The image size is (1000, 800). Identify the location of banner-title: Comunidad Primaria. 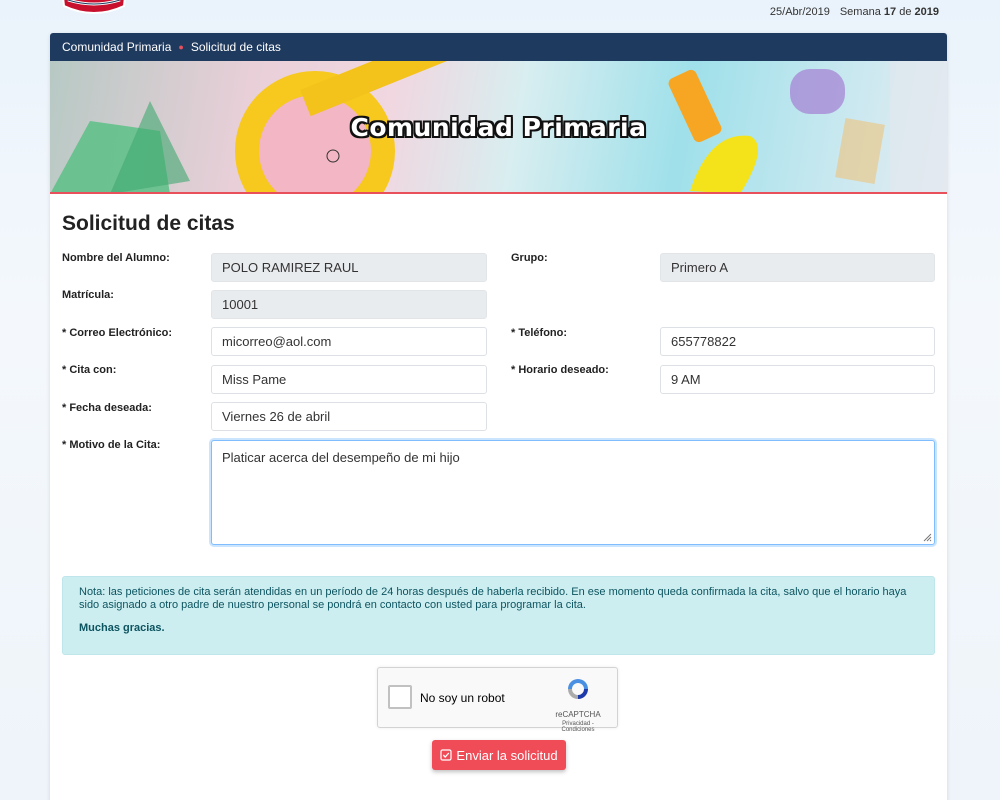
(498, 127).